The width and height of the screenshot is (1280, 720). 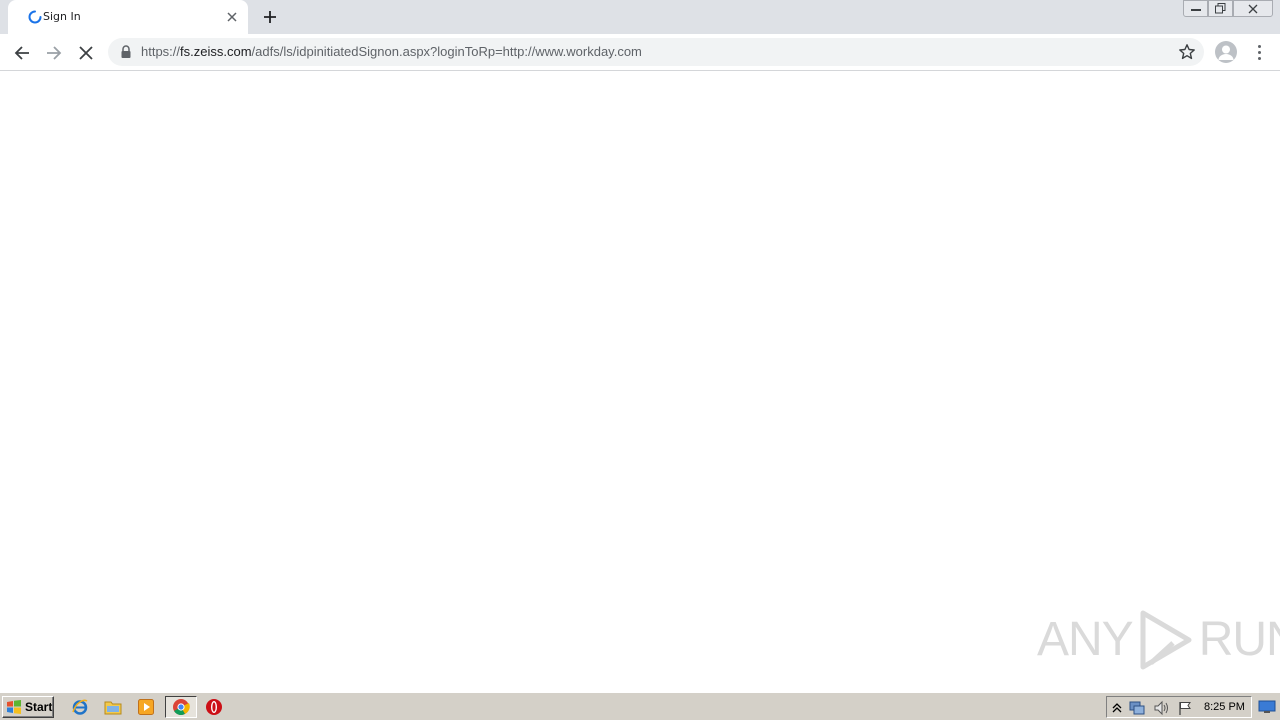 What do you see at coordinates (1117, 708) in the screenshot?
I see `show-hidden-icons-icon` at bounding box center [1117, 708].